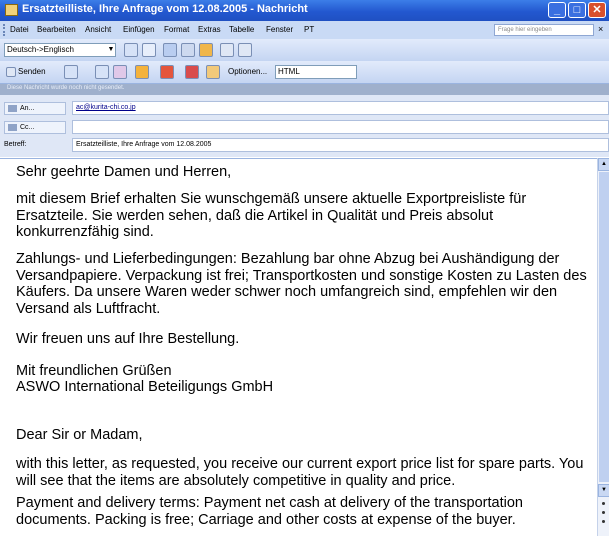  What do you see at coordinates (604, 327) in the screenshot?
I see `scroll-thumb` at bounding box center [604, 327].